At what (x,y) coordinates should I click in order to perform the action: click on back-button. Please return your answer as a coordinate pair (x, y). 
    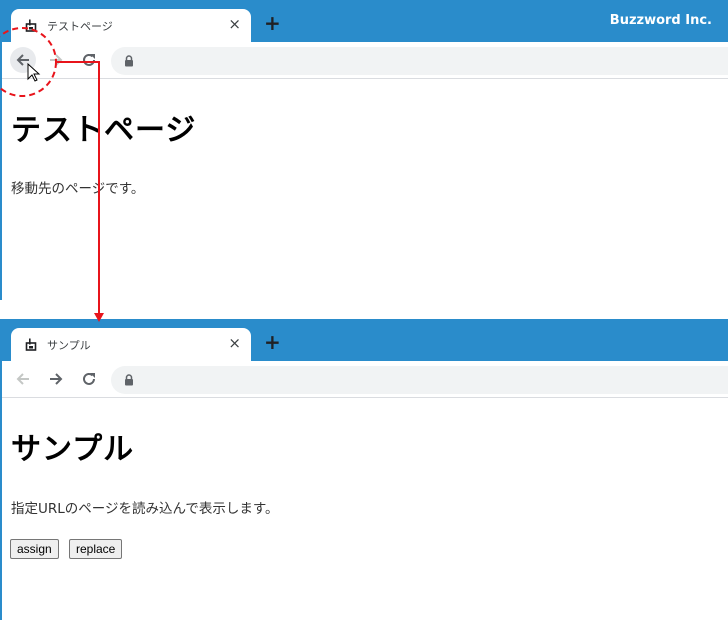
    Looking at the image, I should click on (23, 379).